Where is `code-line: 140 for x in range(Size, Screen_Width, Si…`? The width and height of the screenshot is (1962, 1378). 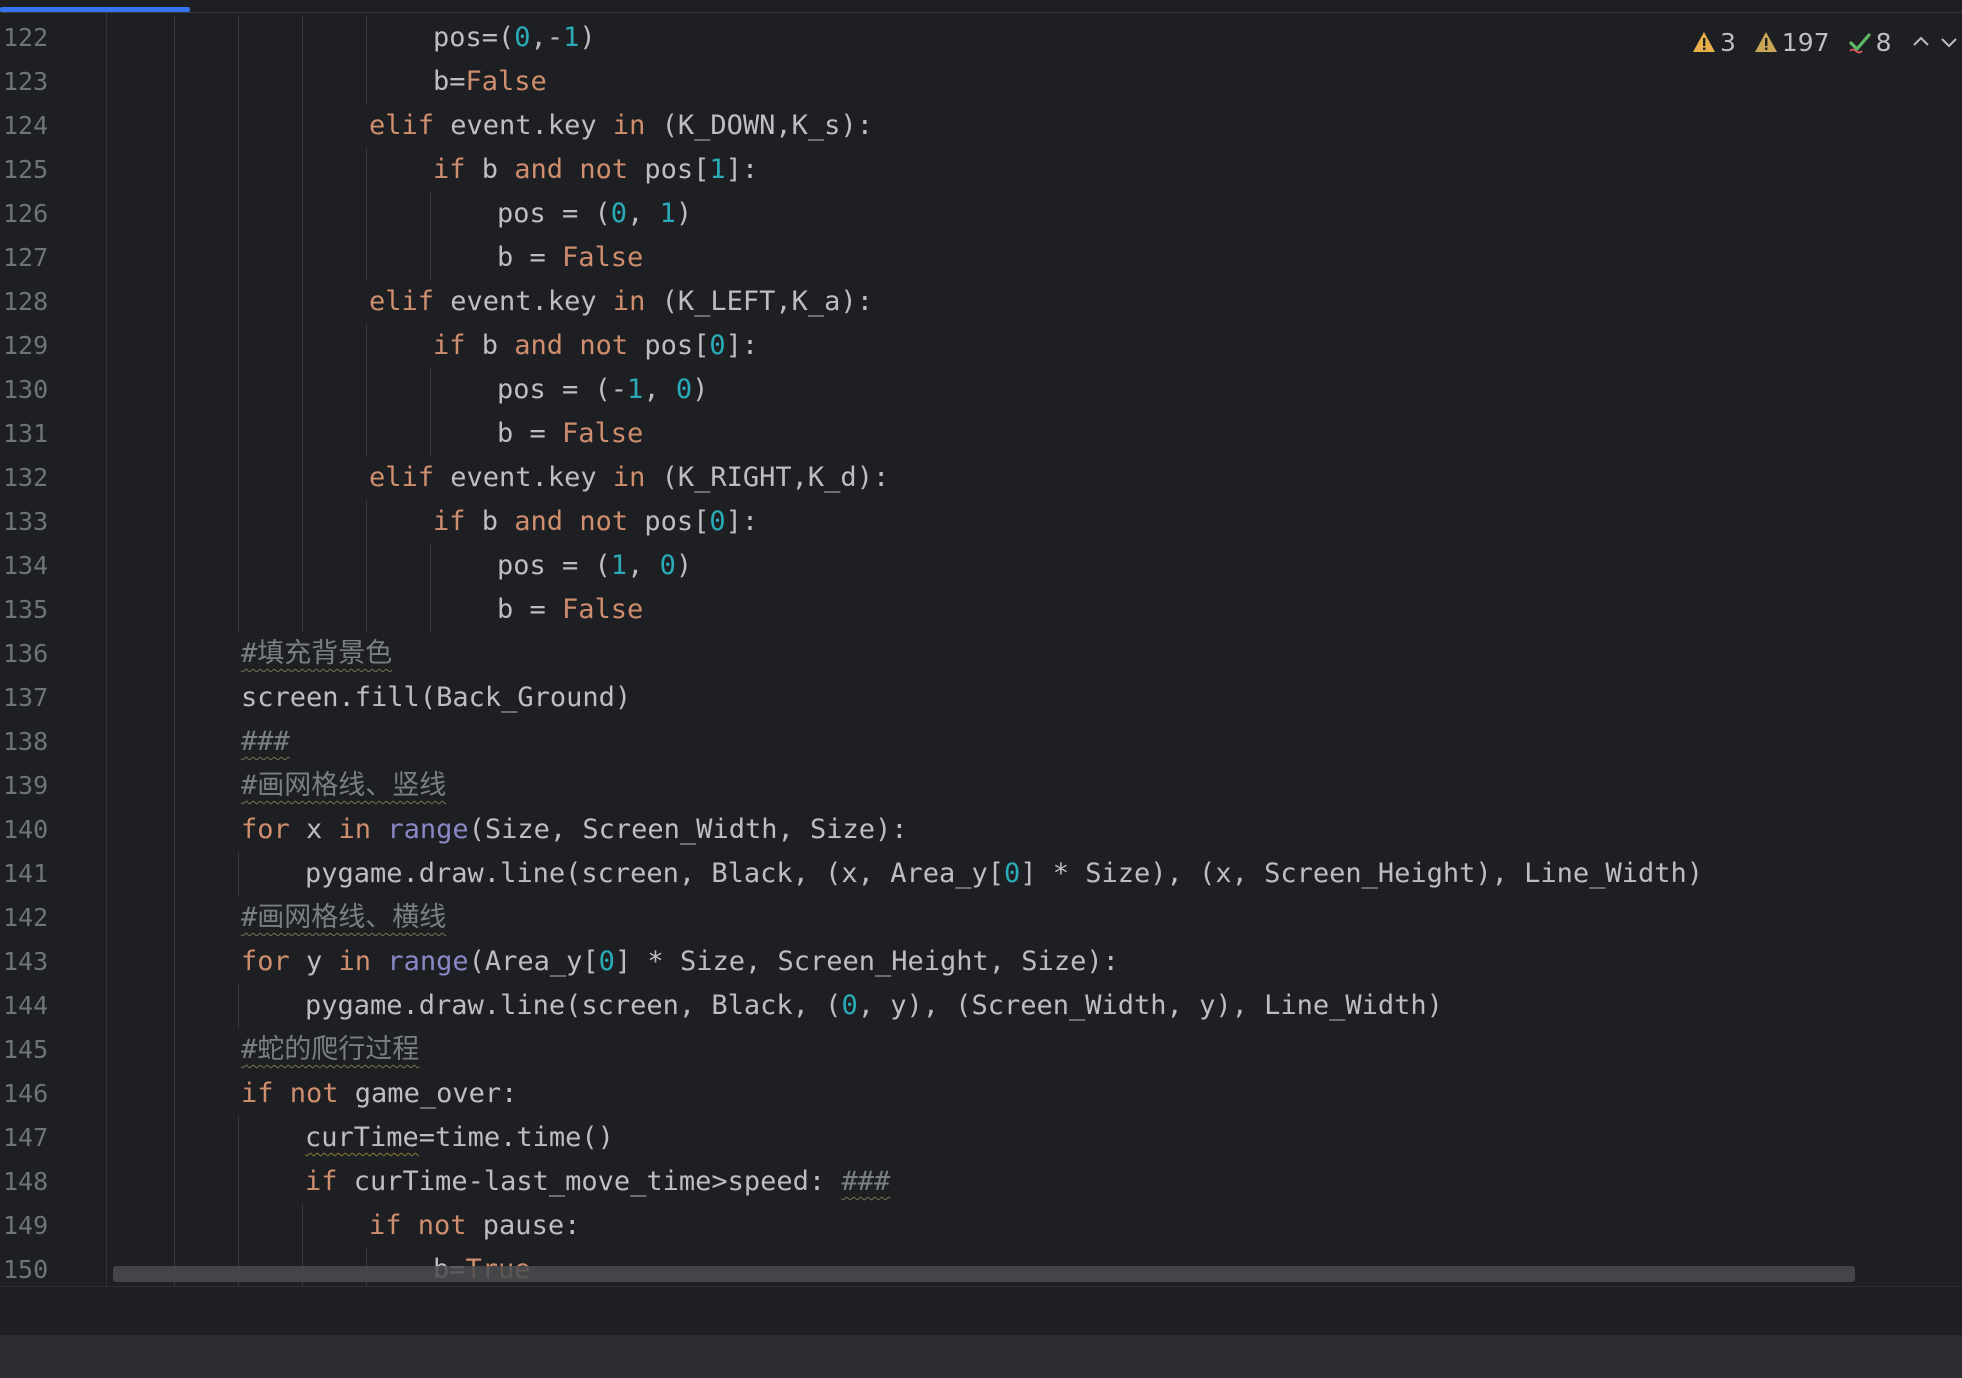 code-line: 140 for x in range(Size, Screen_Width, Si… is located at coordinates (981, 830).